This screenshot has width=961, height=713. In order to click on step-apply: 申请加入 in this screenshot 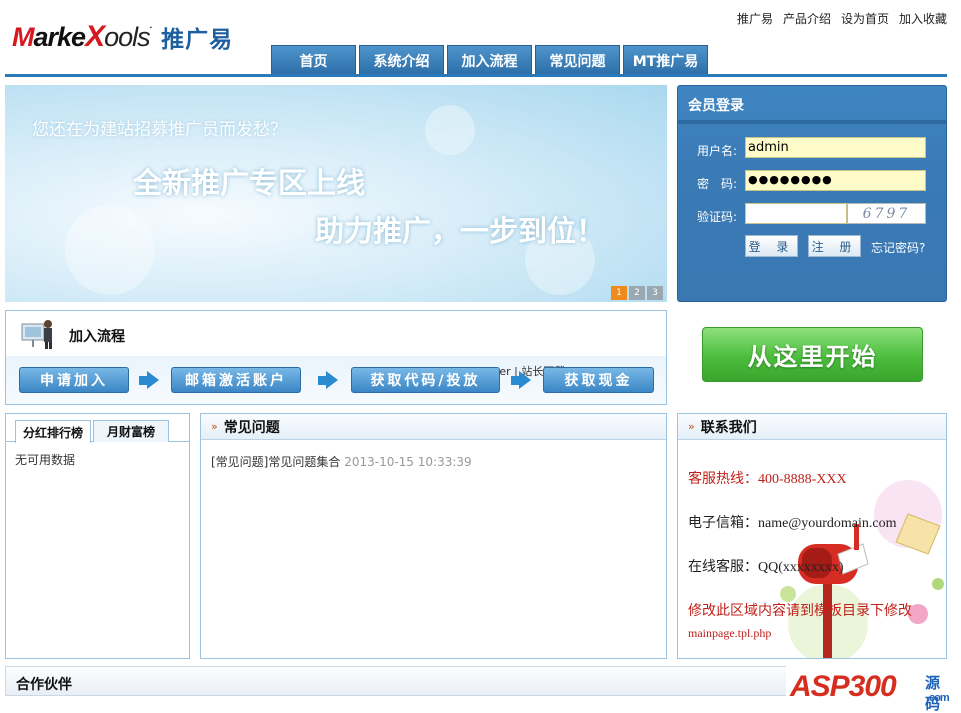, I will do `click(74, 380)`.